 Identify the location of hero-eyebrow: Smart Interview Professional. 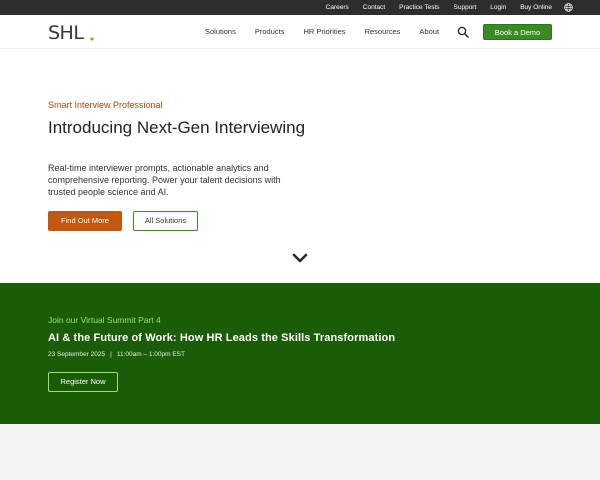
(105, 105).